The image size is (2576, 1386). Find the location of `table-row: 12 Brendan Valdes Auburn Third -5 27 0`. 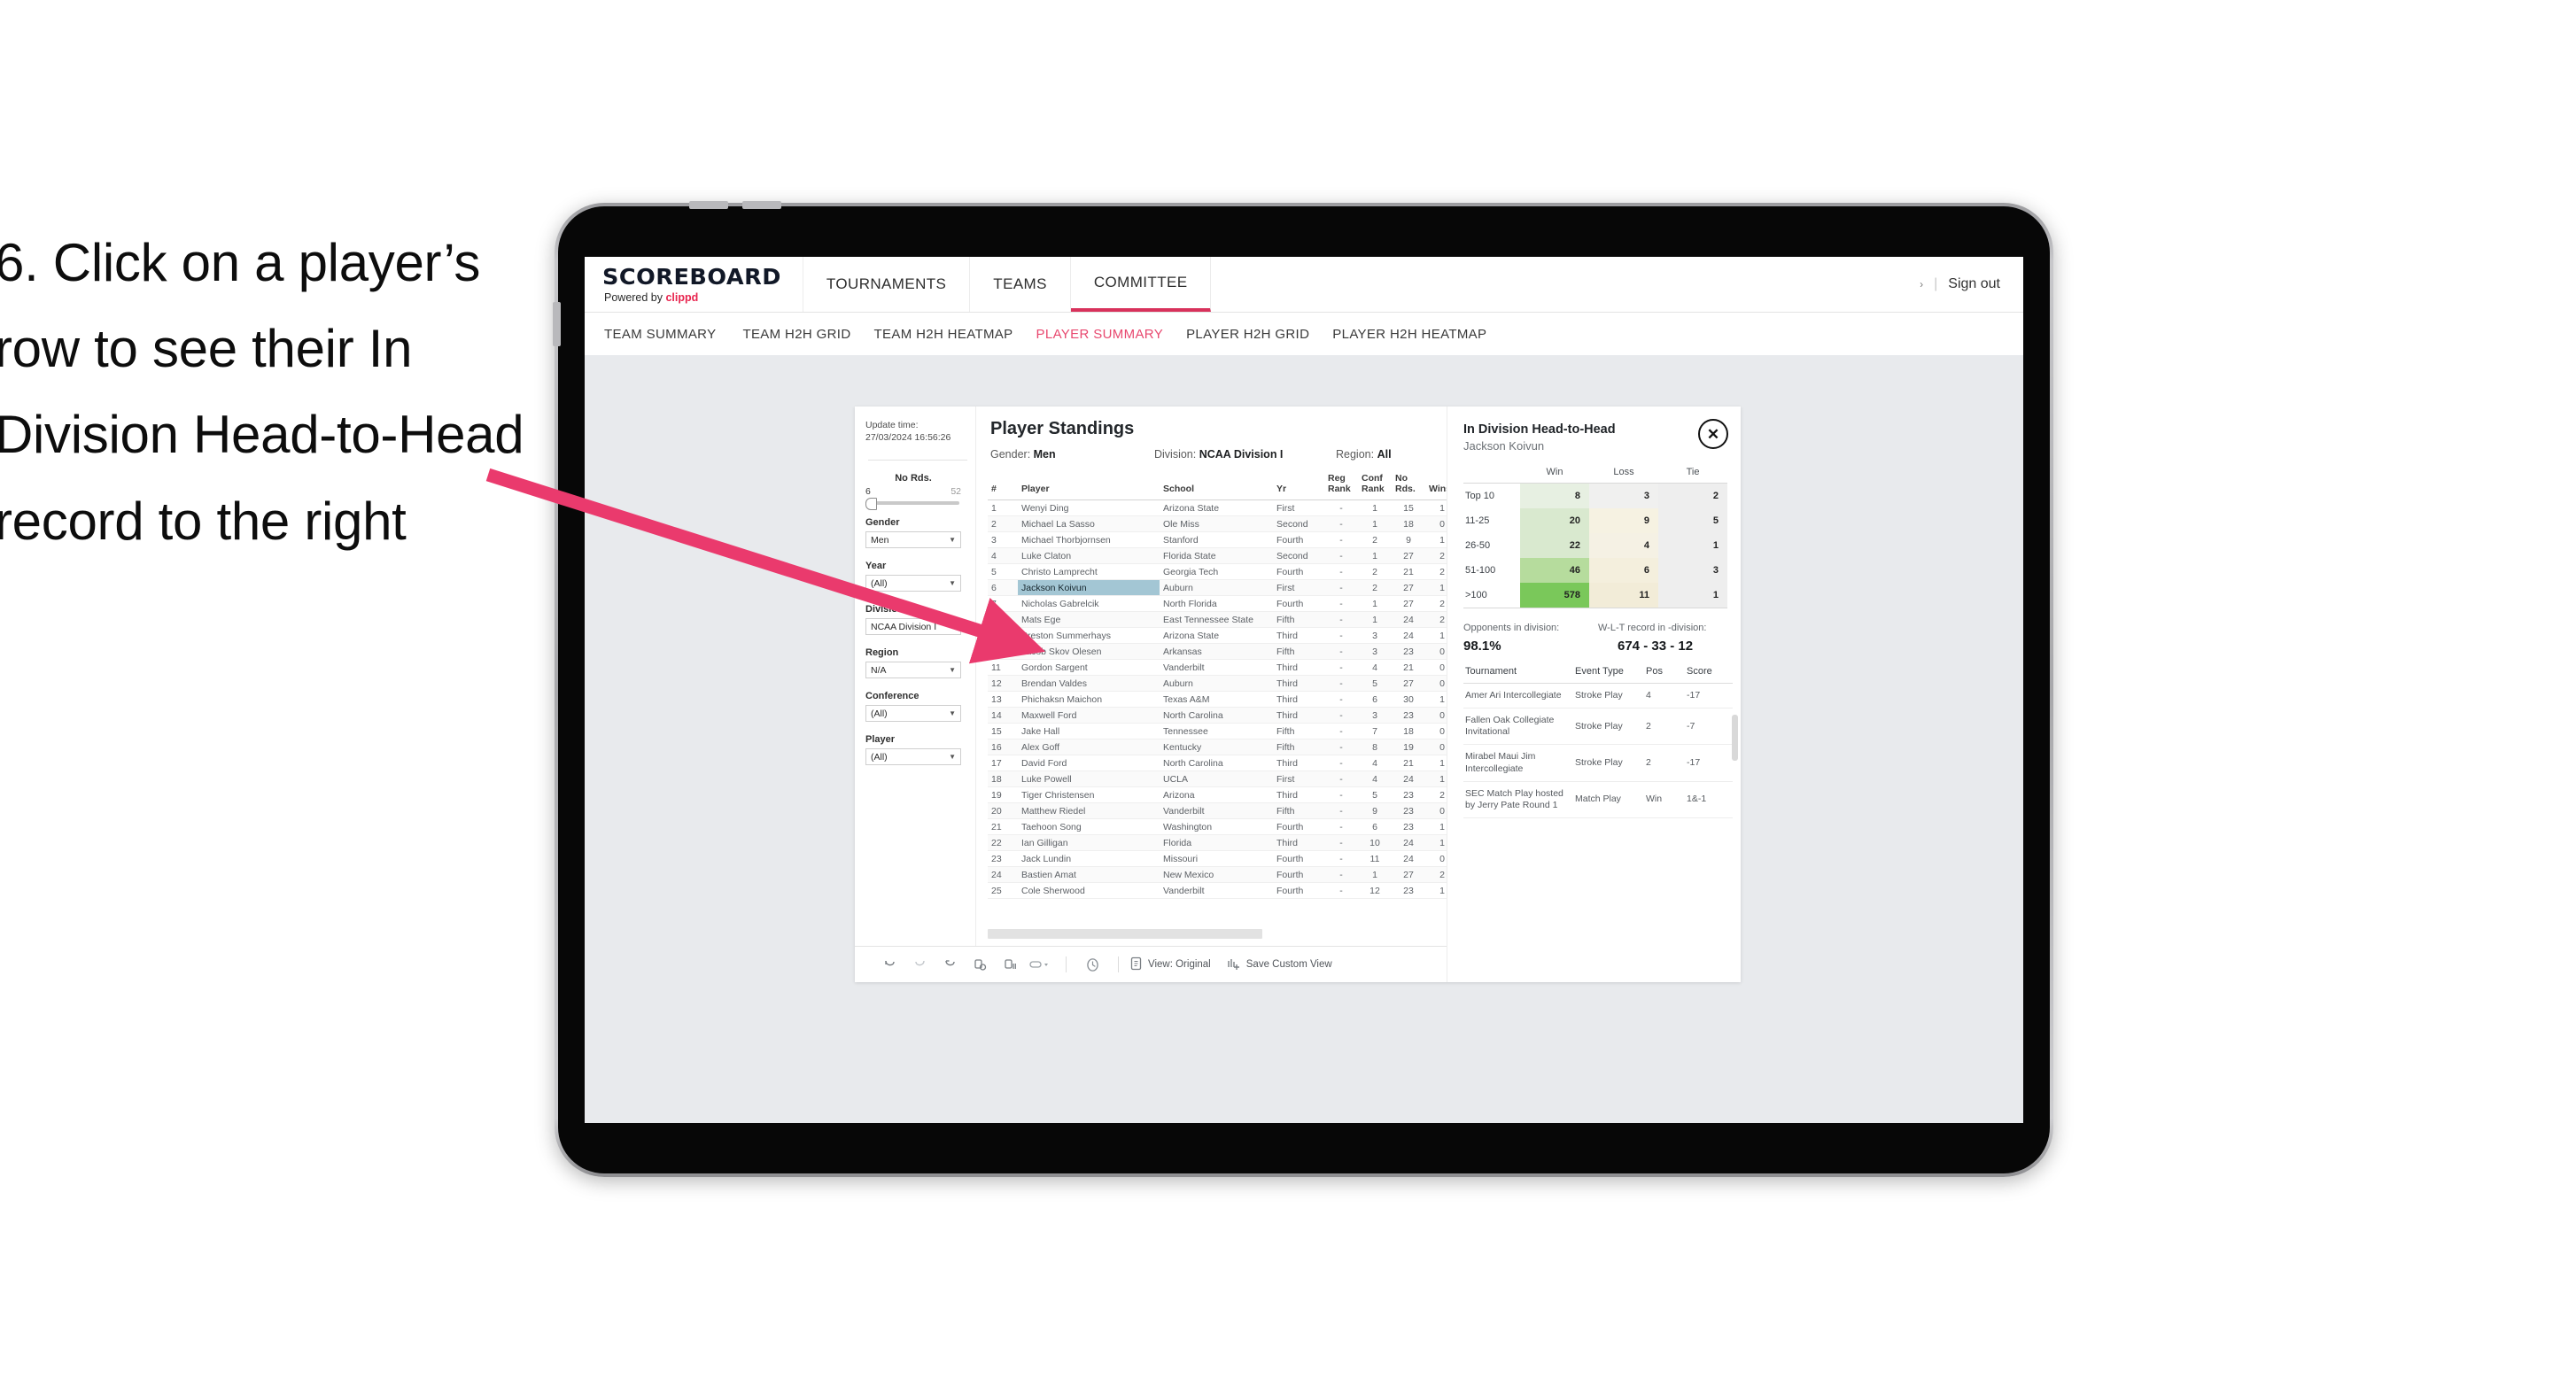

table-row: 12 Brendan Valdes Auburn Third -5 27 0 is located at coordinates (1223, 684).